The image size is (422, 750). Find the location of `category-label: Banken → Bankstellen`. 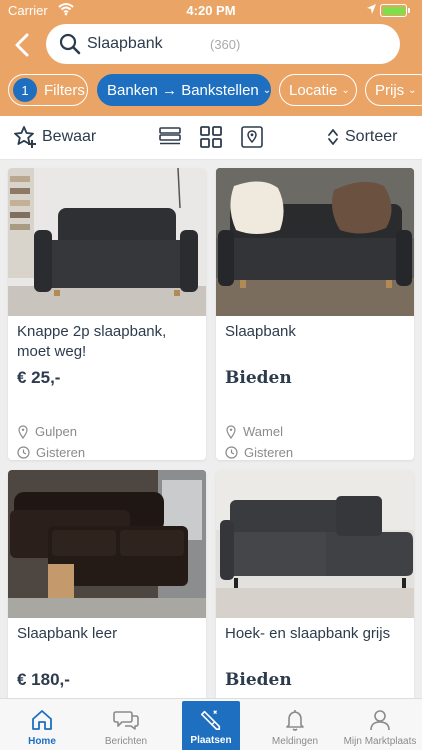

category-label: Banken → Bankstellen is located at coordinates (183, 90).